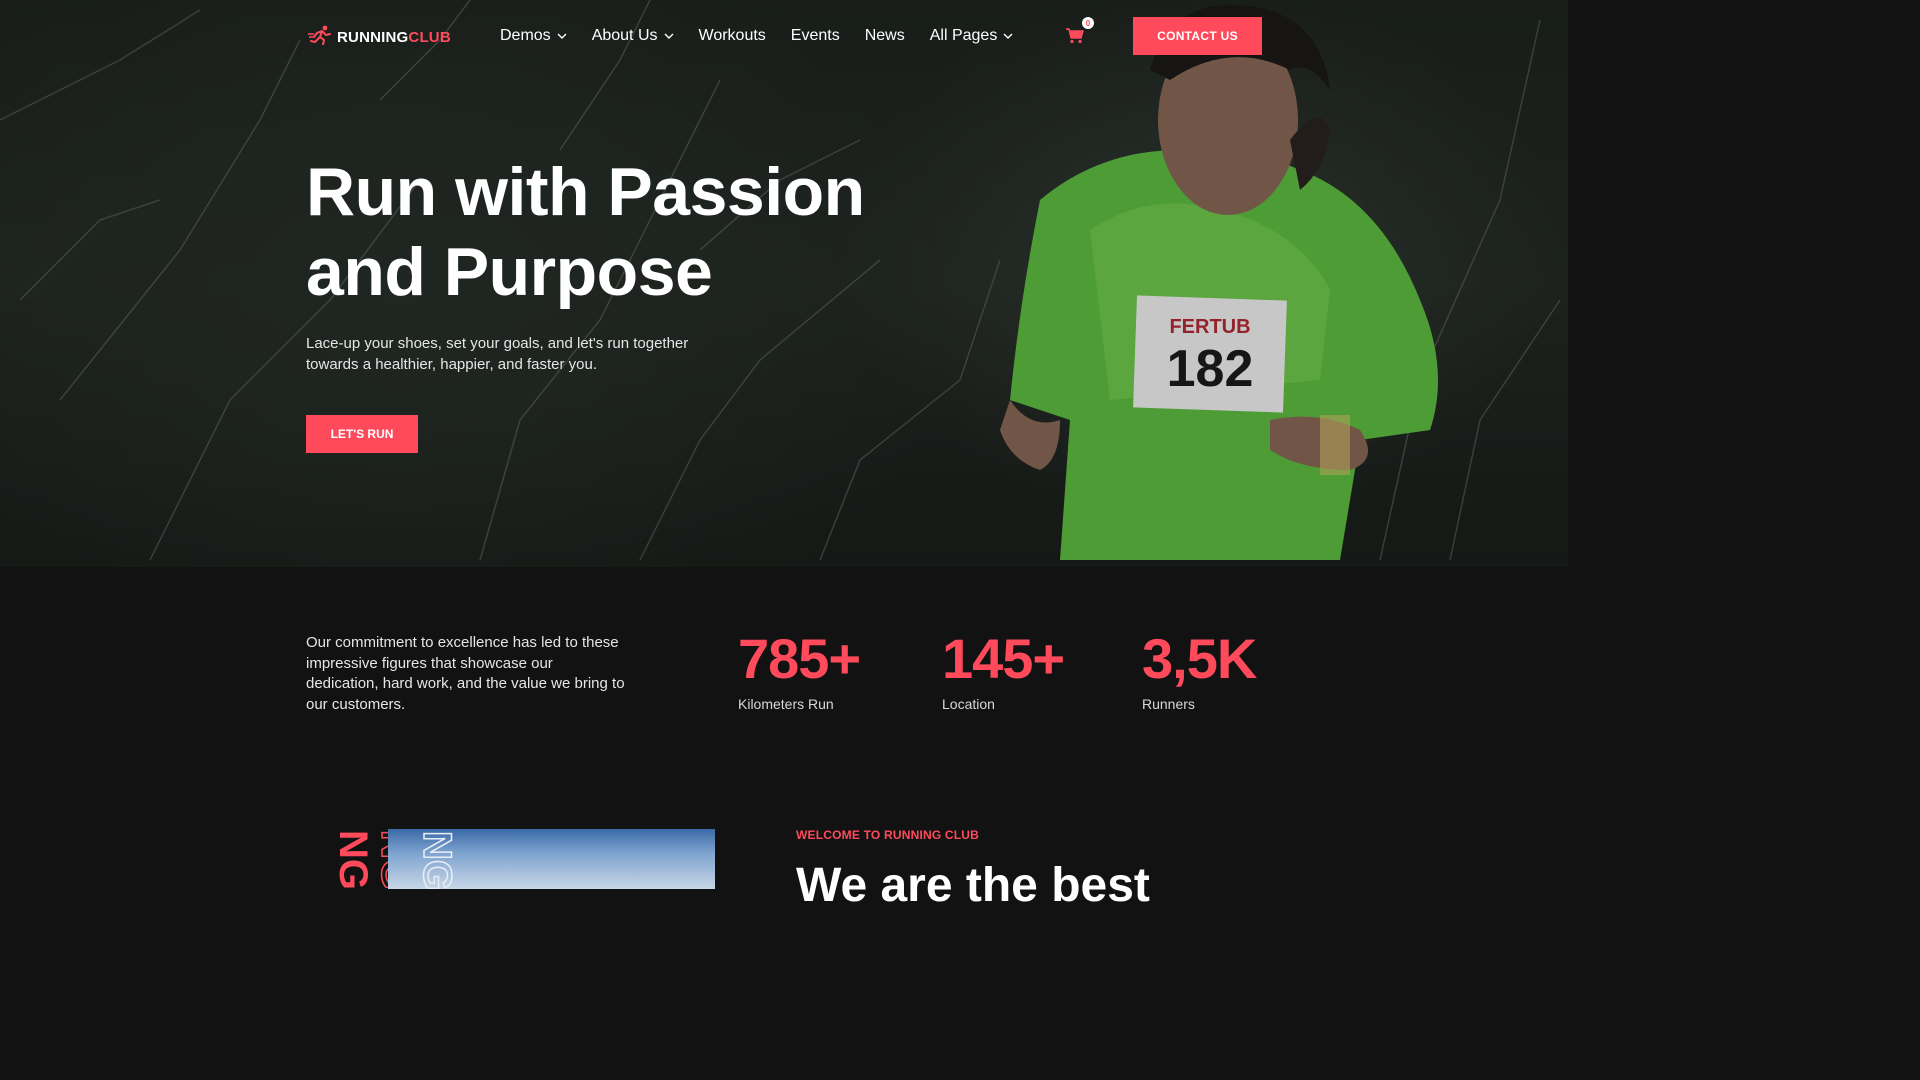  What do you see at coordinates (799, 658) in the screenshot?
I see `stat-value: 785+` at bounding box center [799, 658].